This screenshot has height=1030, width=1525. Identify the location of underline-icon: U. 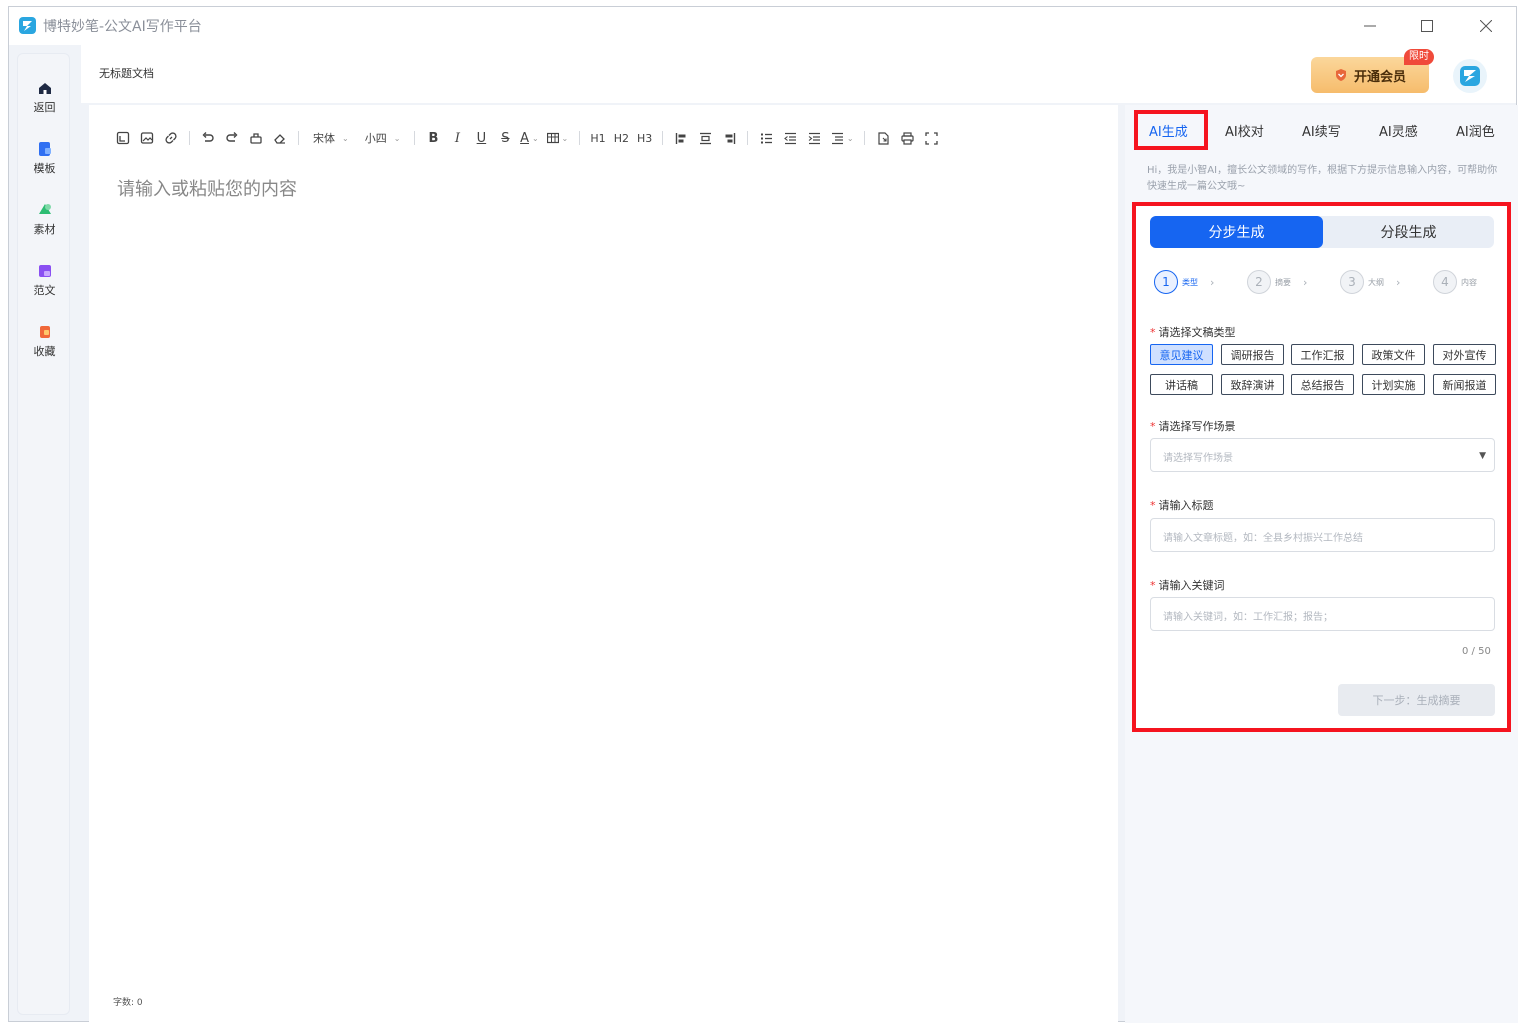
(481, 138).